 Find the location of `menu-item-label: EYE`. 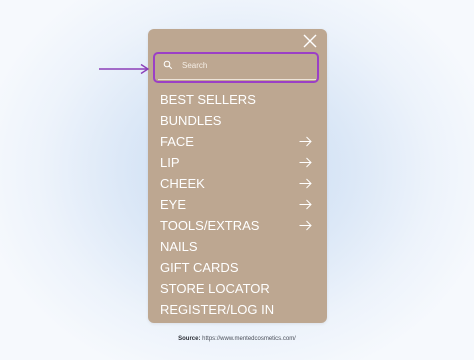

menu-item-label: EYE is located at coordinates (173, 204).